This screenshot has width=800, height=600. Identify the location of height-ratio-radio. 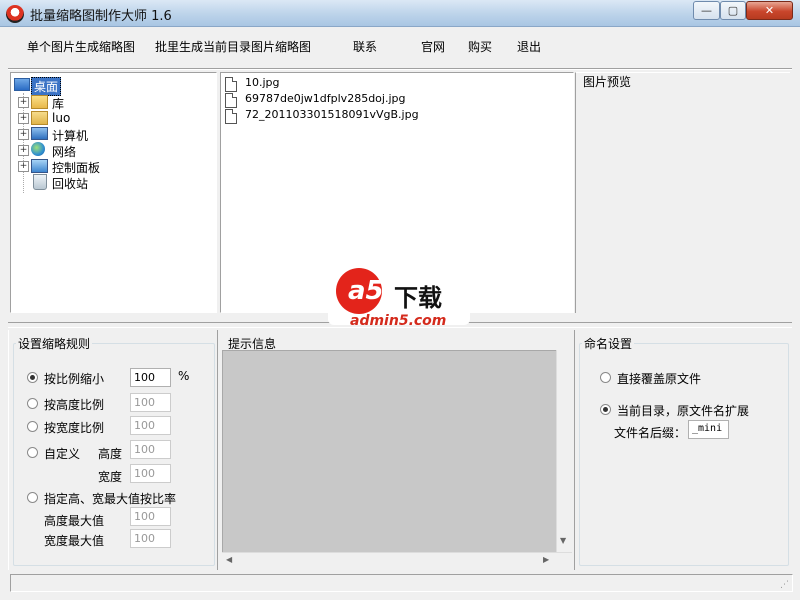
(32, 403).